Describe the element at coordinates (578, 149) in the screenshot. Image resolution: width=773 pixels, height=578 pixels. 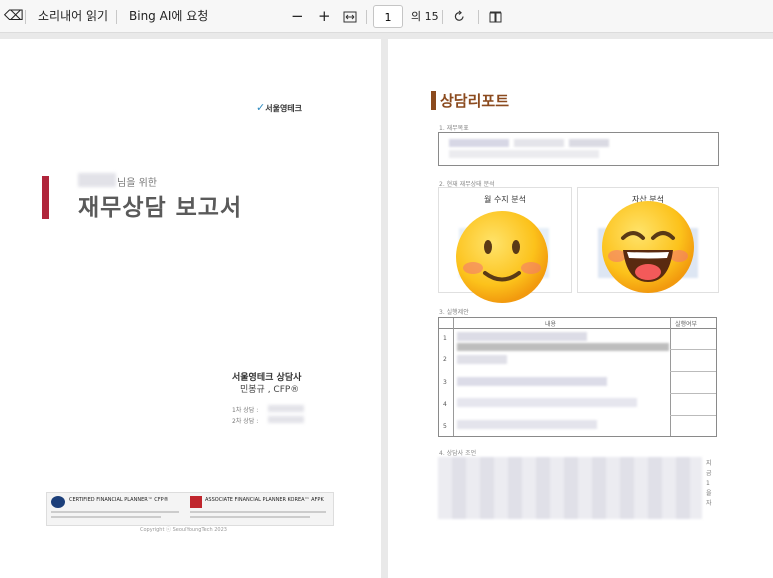
I see `goal-box` at that location.